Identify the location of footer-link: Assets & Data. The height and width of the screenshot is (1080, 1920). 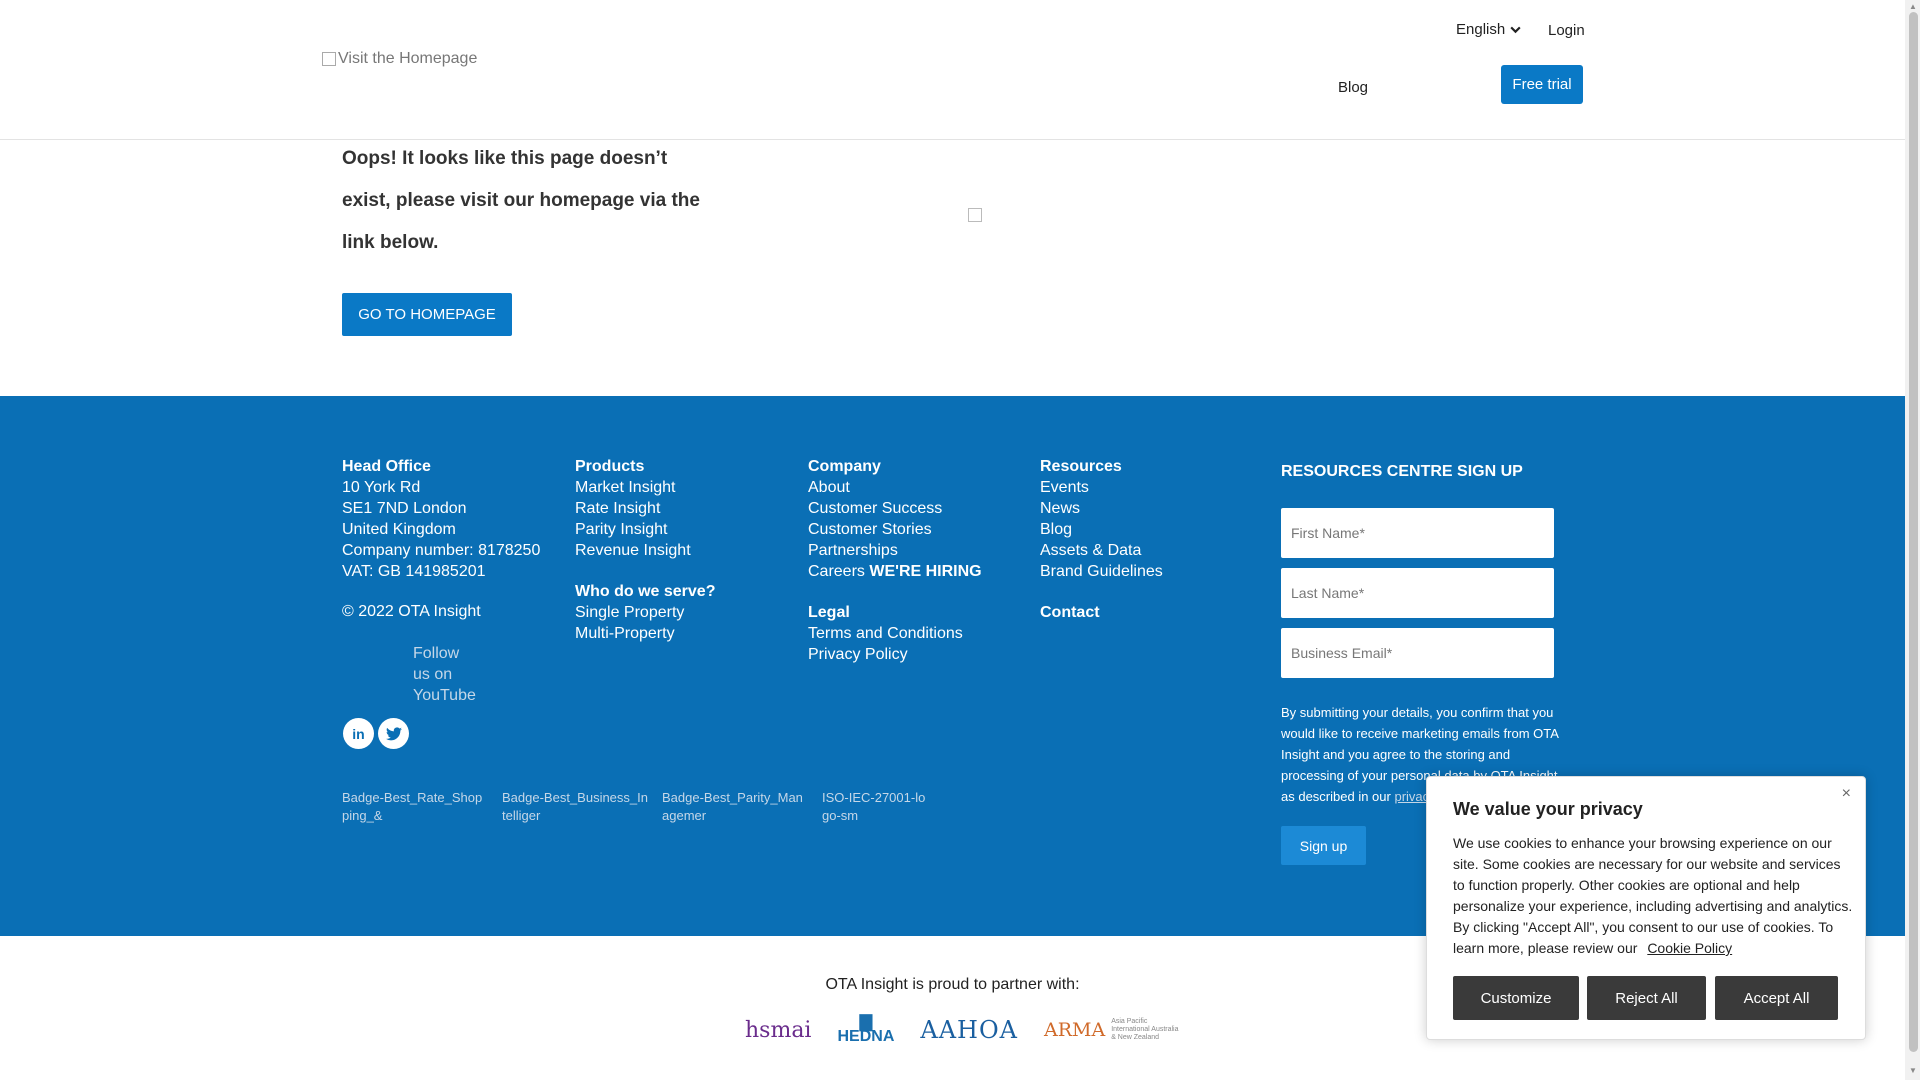
(1101, 550).